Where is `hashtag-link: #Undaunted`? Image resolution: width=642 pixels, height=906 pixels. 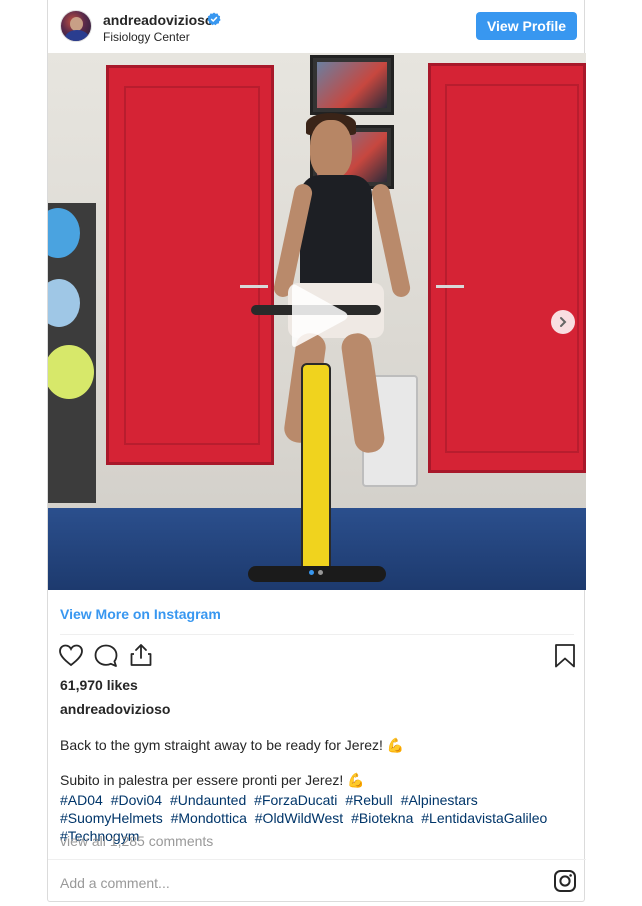
hashtag-link: #Undaunted is located at coordinates (208, 800).